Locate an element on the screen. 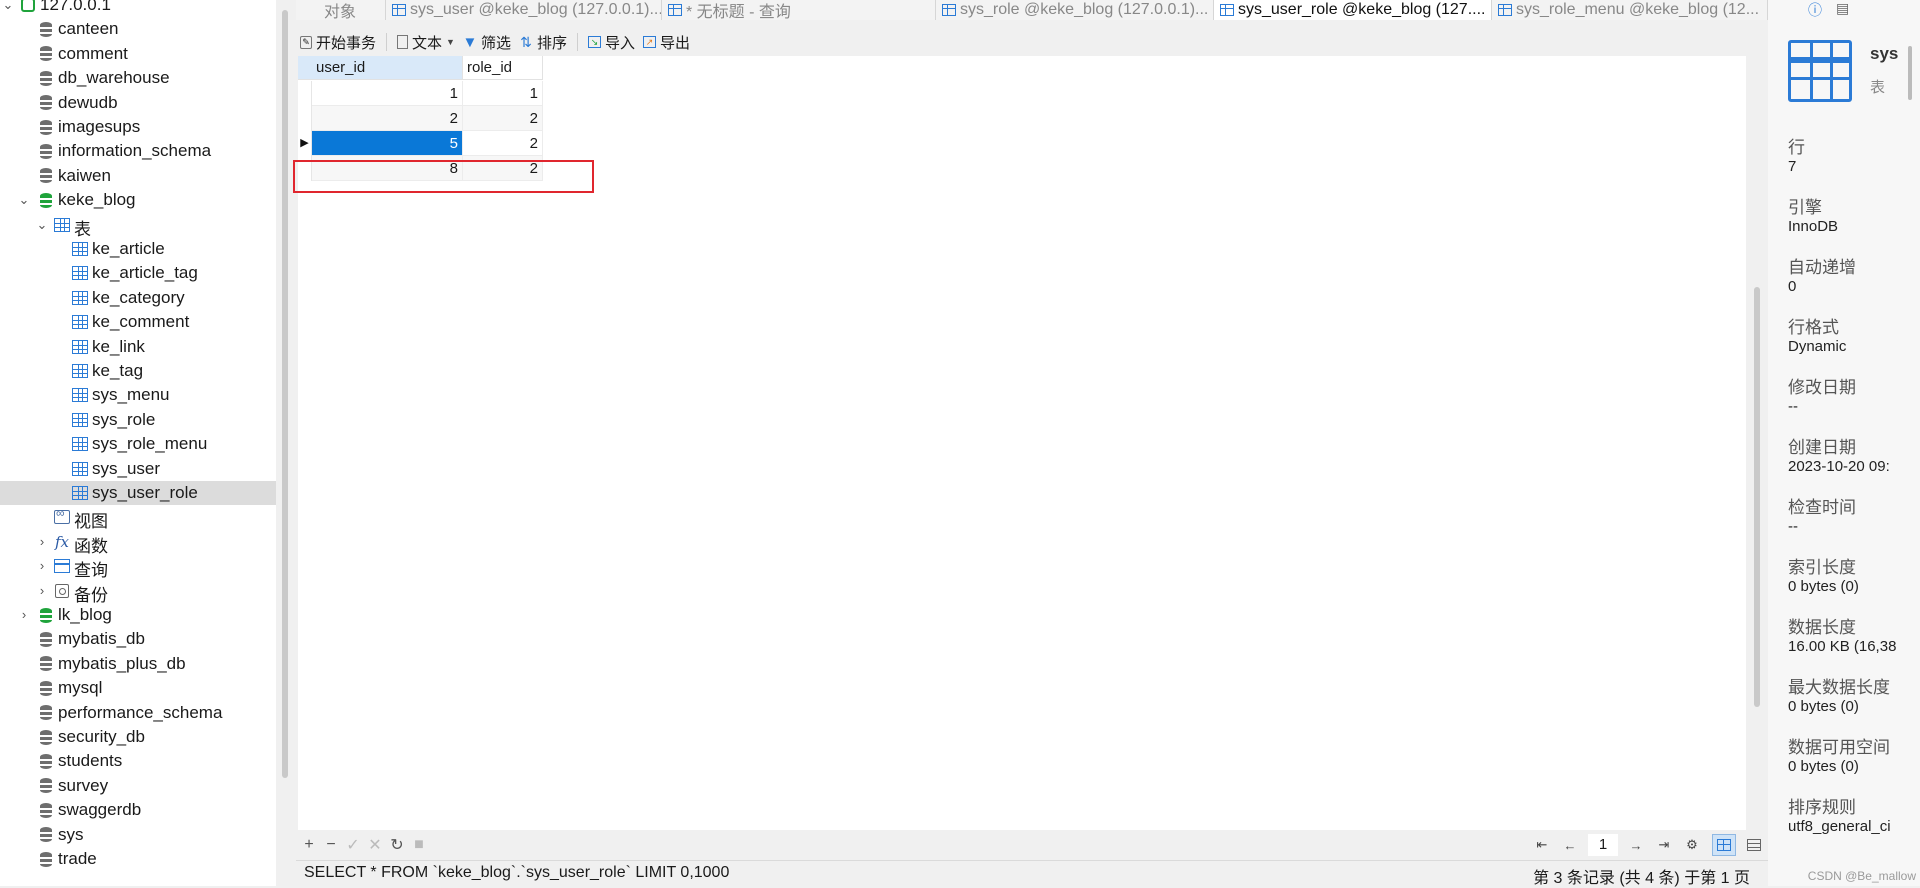 The width and height of the screenshot is (1920, 888). tree-item-label: ke_category is located at coordinates (138, 297).